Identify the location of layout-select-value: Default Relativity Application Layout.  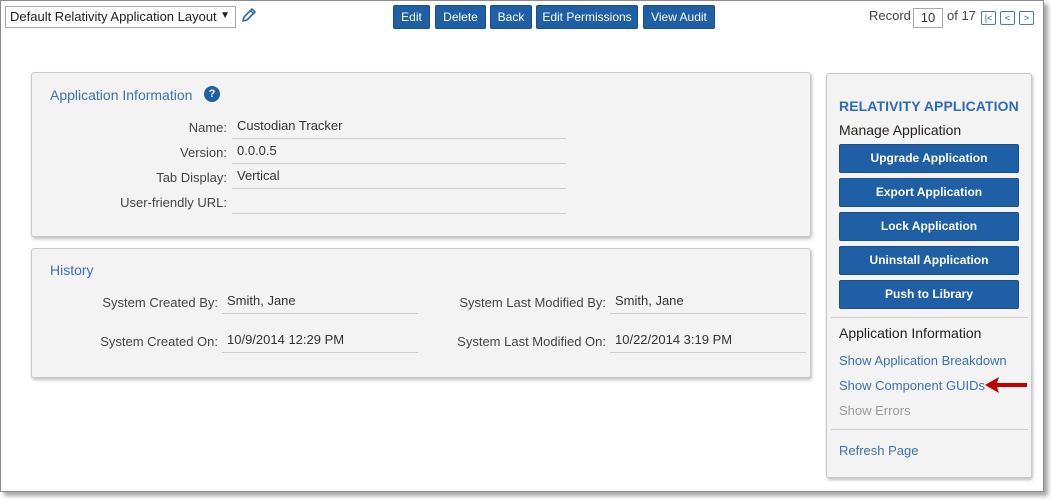
(113, 16).